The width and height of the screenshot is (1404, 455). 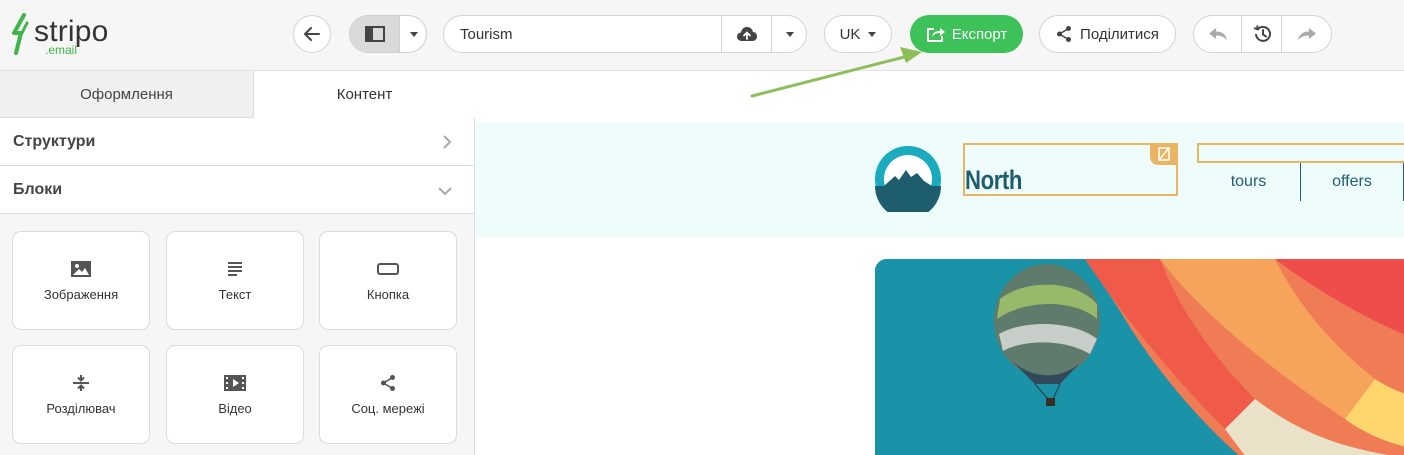 I want to click on desktop-view-button, so click(x=375, y=34).